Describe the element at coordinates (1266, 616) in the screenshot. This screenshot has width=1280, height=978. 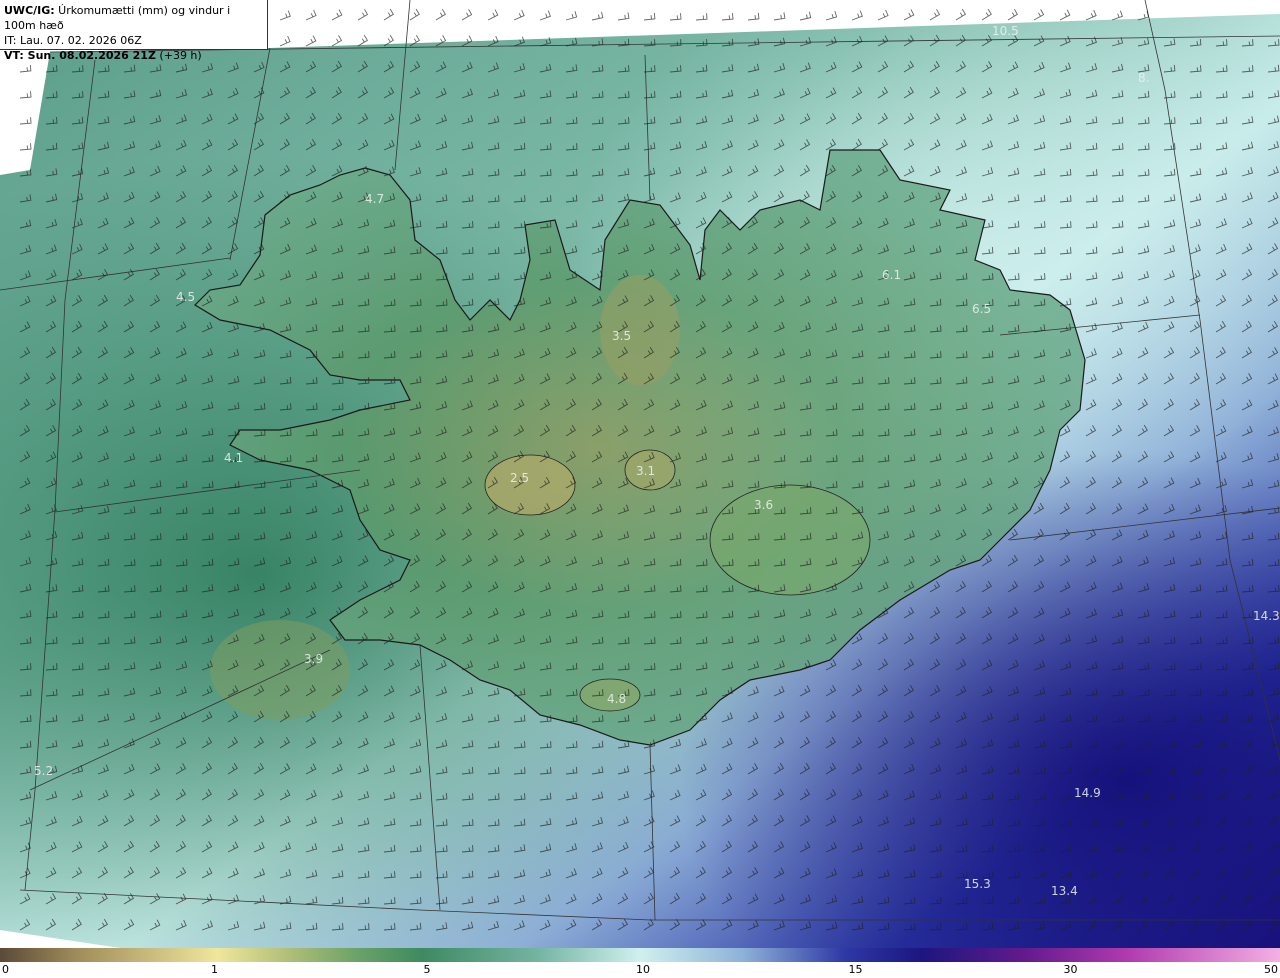
I see `value-label-v10: 14.3` at that location.